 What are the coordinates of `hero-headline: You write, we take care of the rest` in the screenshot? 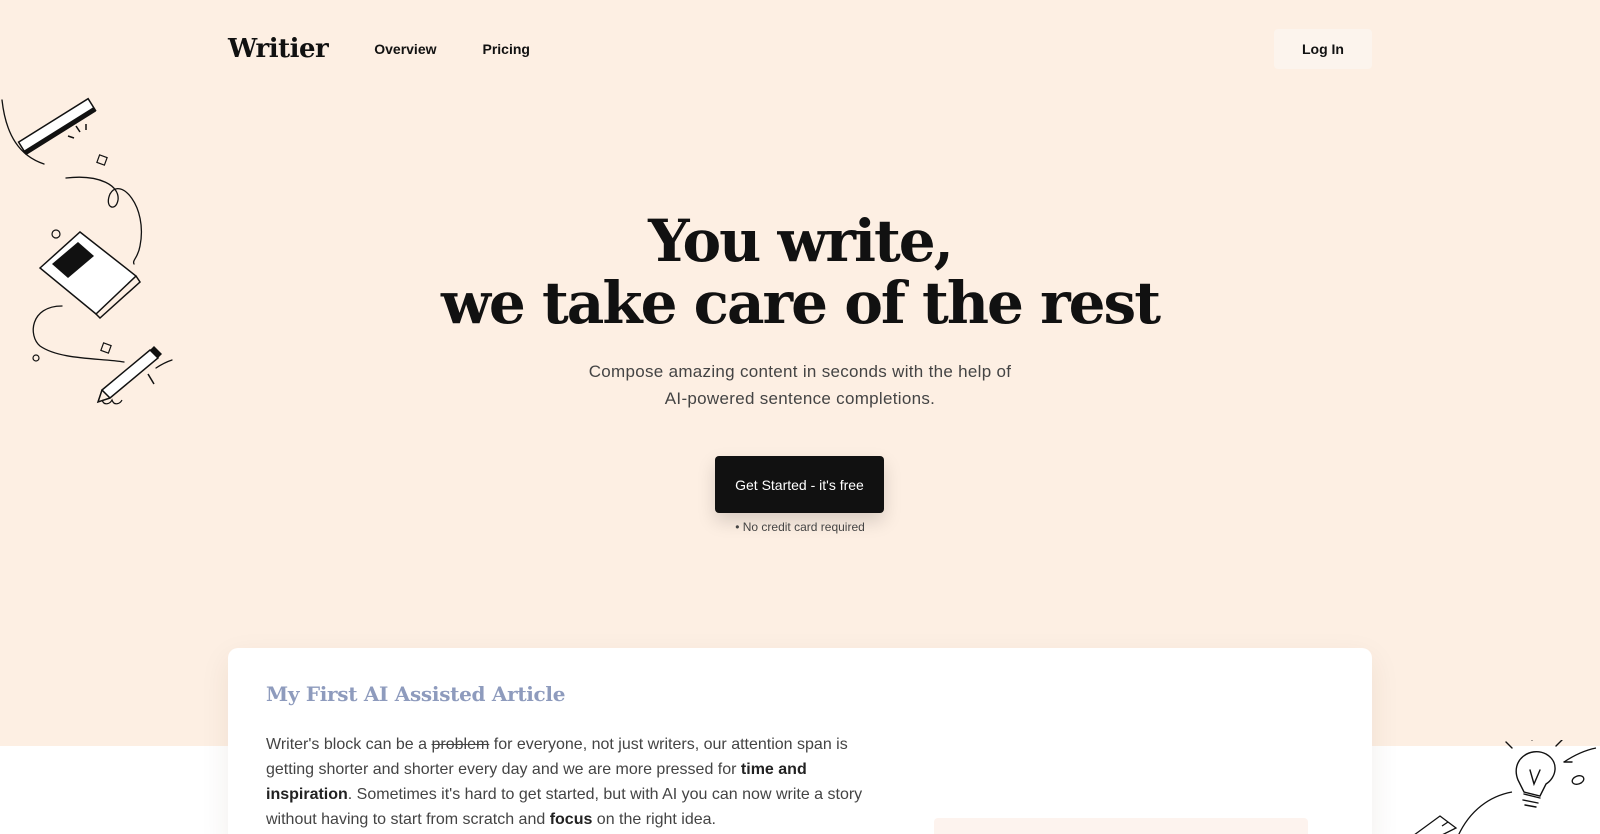 It's located at (800, 272).